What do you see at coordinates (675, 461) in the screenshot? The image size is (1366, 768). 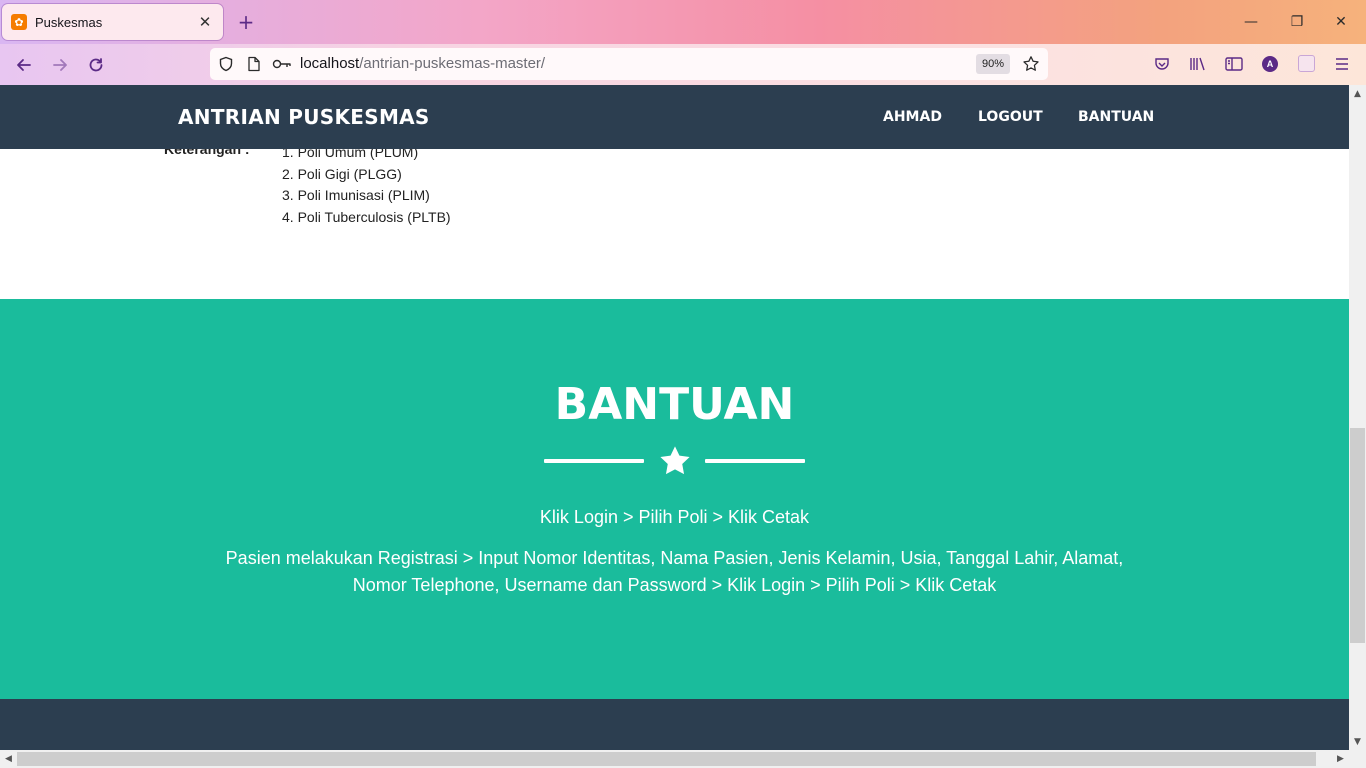 I see `star-icon` at bounding box center [675, 461].